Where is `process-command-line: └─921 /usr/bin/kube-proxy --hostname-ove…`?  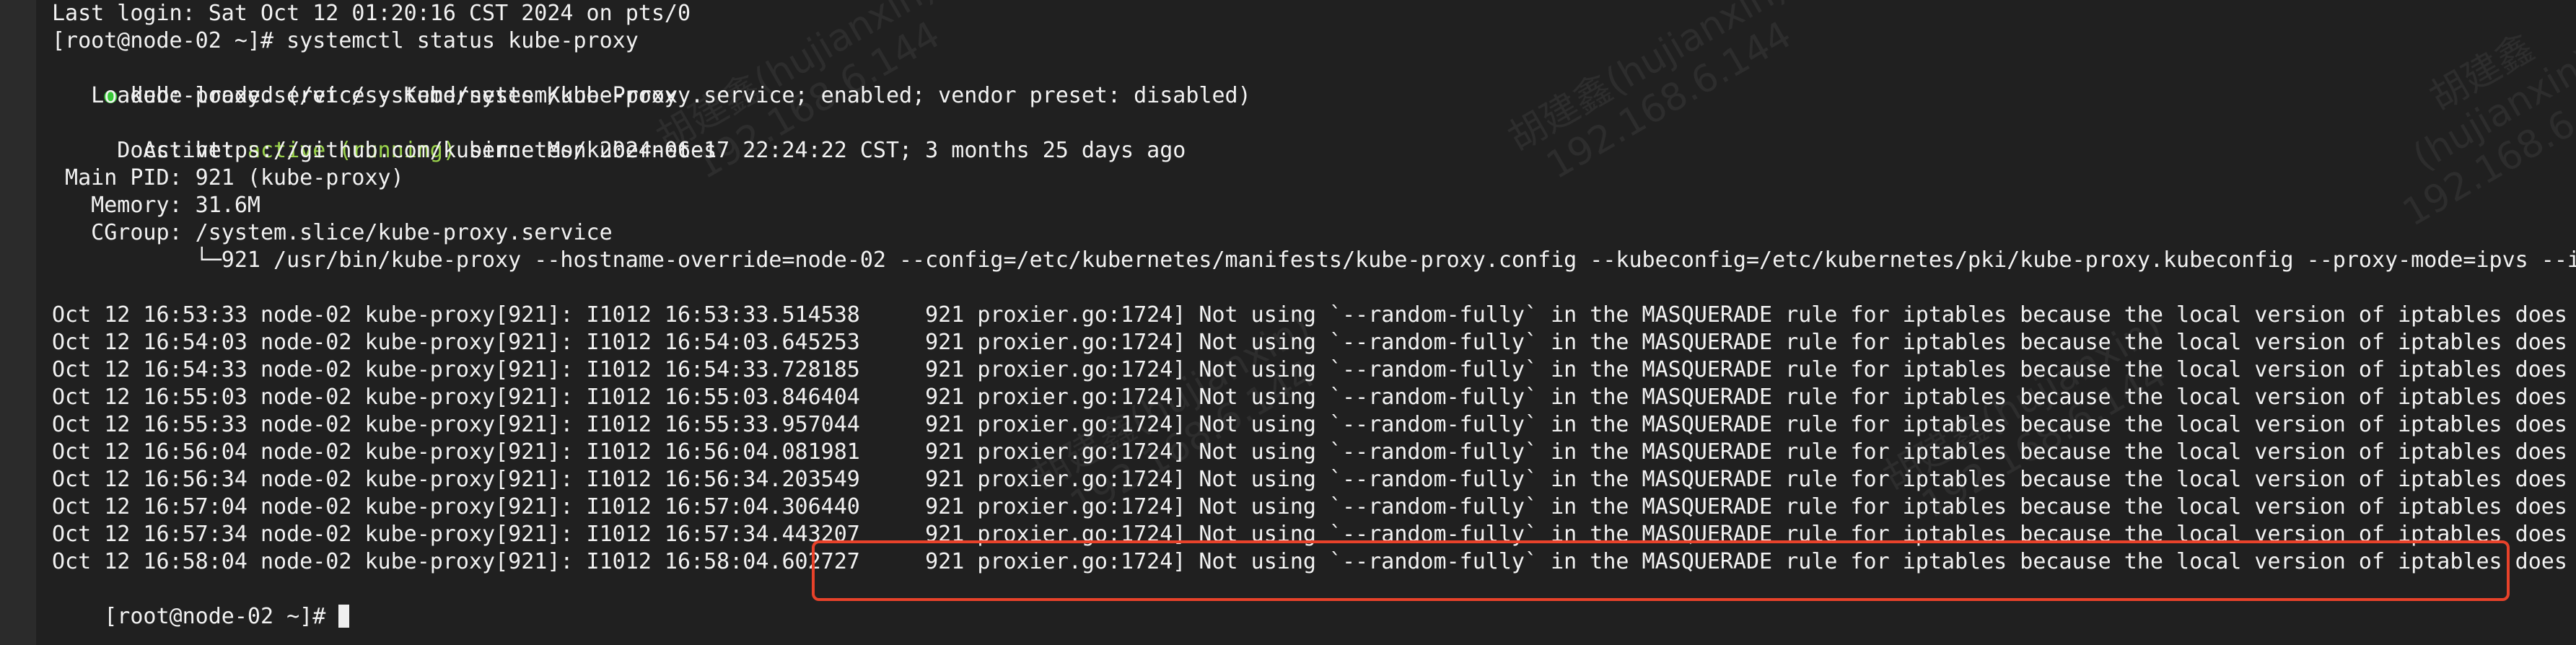
process-command-line: └─921 /usr/bin/kube-proxy --hostname-ove… is located at coordinates (1385, 260).